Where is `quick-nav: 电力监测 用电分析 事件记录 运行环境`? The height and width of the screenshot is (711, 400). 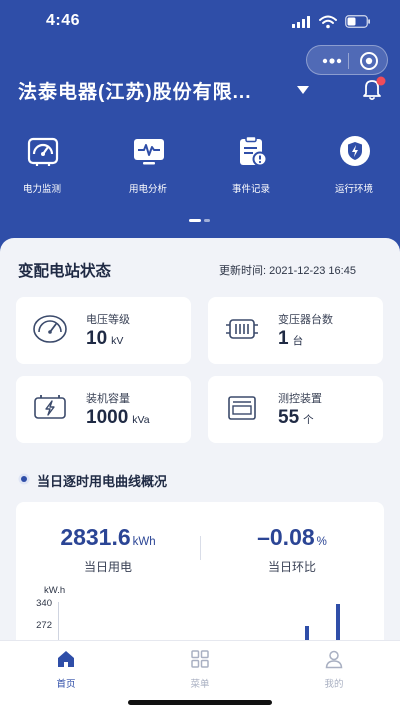
quick-nav: 电力监测 用电分析 事件记录 运行环境 is located at coordinates (200, 166).